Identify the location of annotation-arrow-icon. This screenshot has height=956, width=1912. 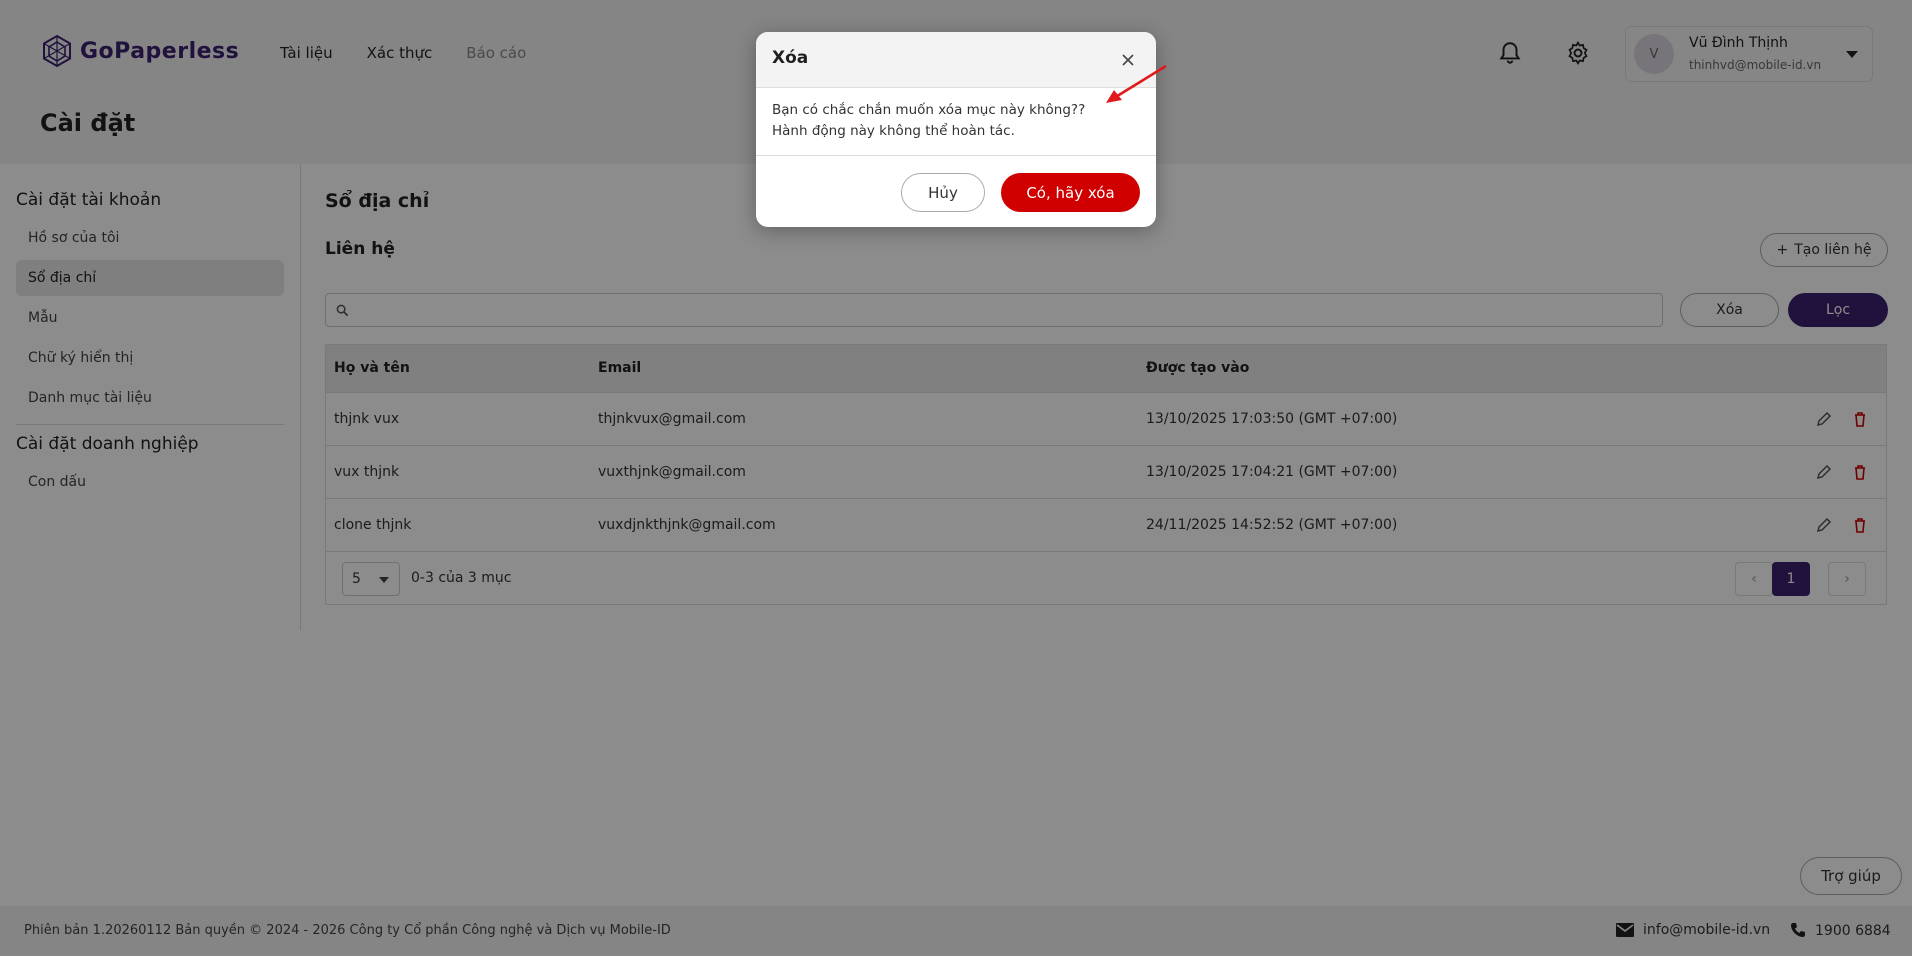
(1136, 83).